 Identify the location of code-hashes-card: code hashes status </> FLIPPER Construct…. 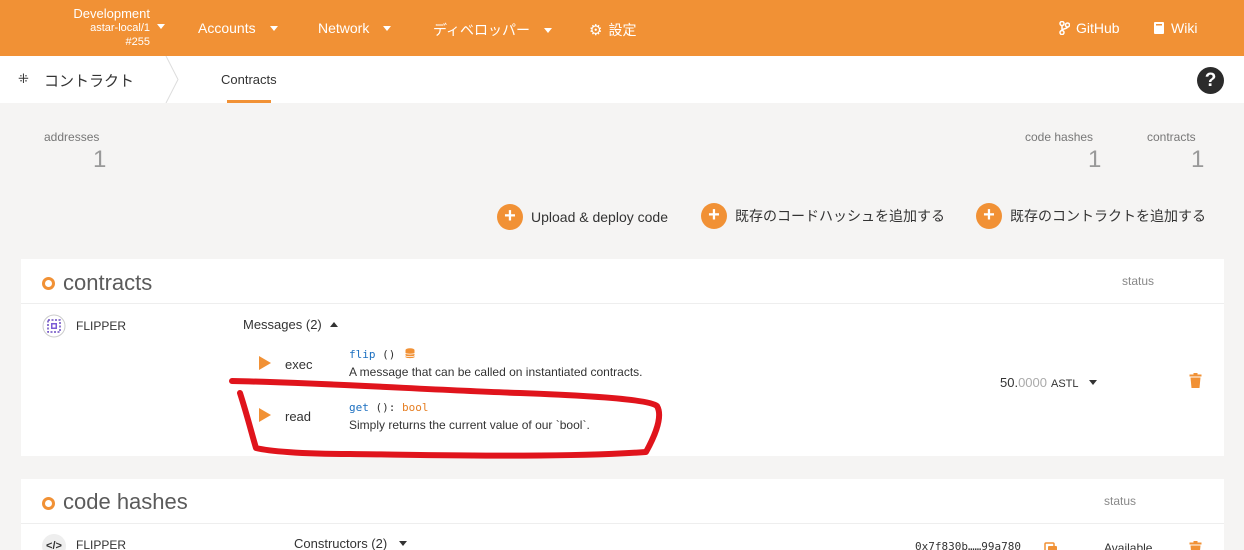
(622, 514).